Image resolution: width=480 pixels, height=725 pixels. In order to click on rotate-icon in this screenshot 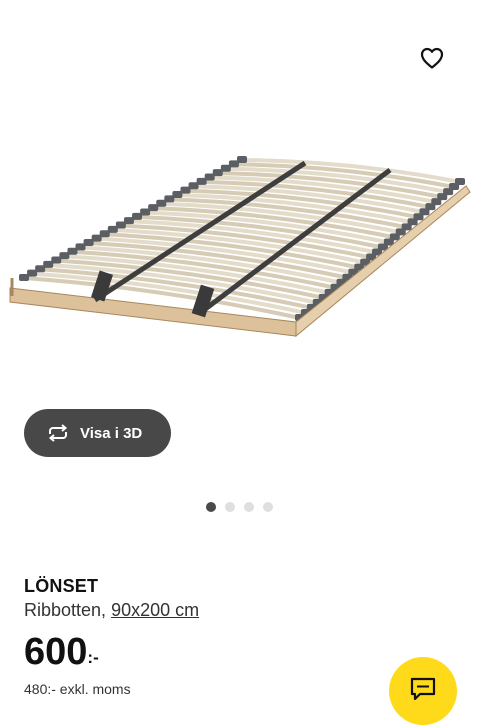, I will do `click(58, 433)`.